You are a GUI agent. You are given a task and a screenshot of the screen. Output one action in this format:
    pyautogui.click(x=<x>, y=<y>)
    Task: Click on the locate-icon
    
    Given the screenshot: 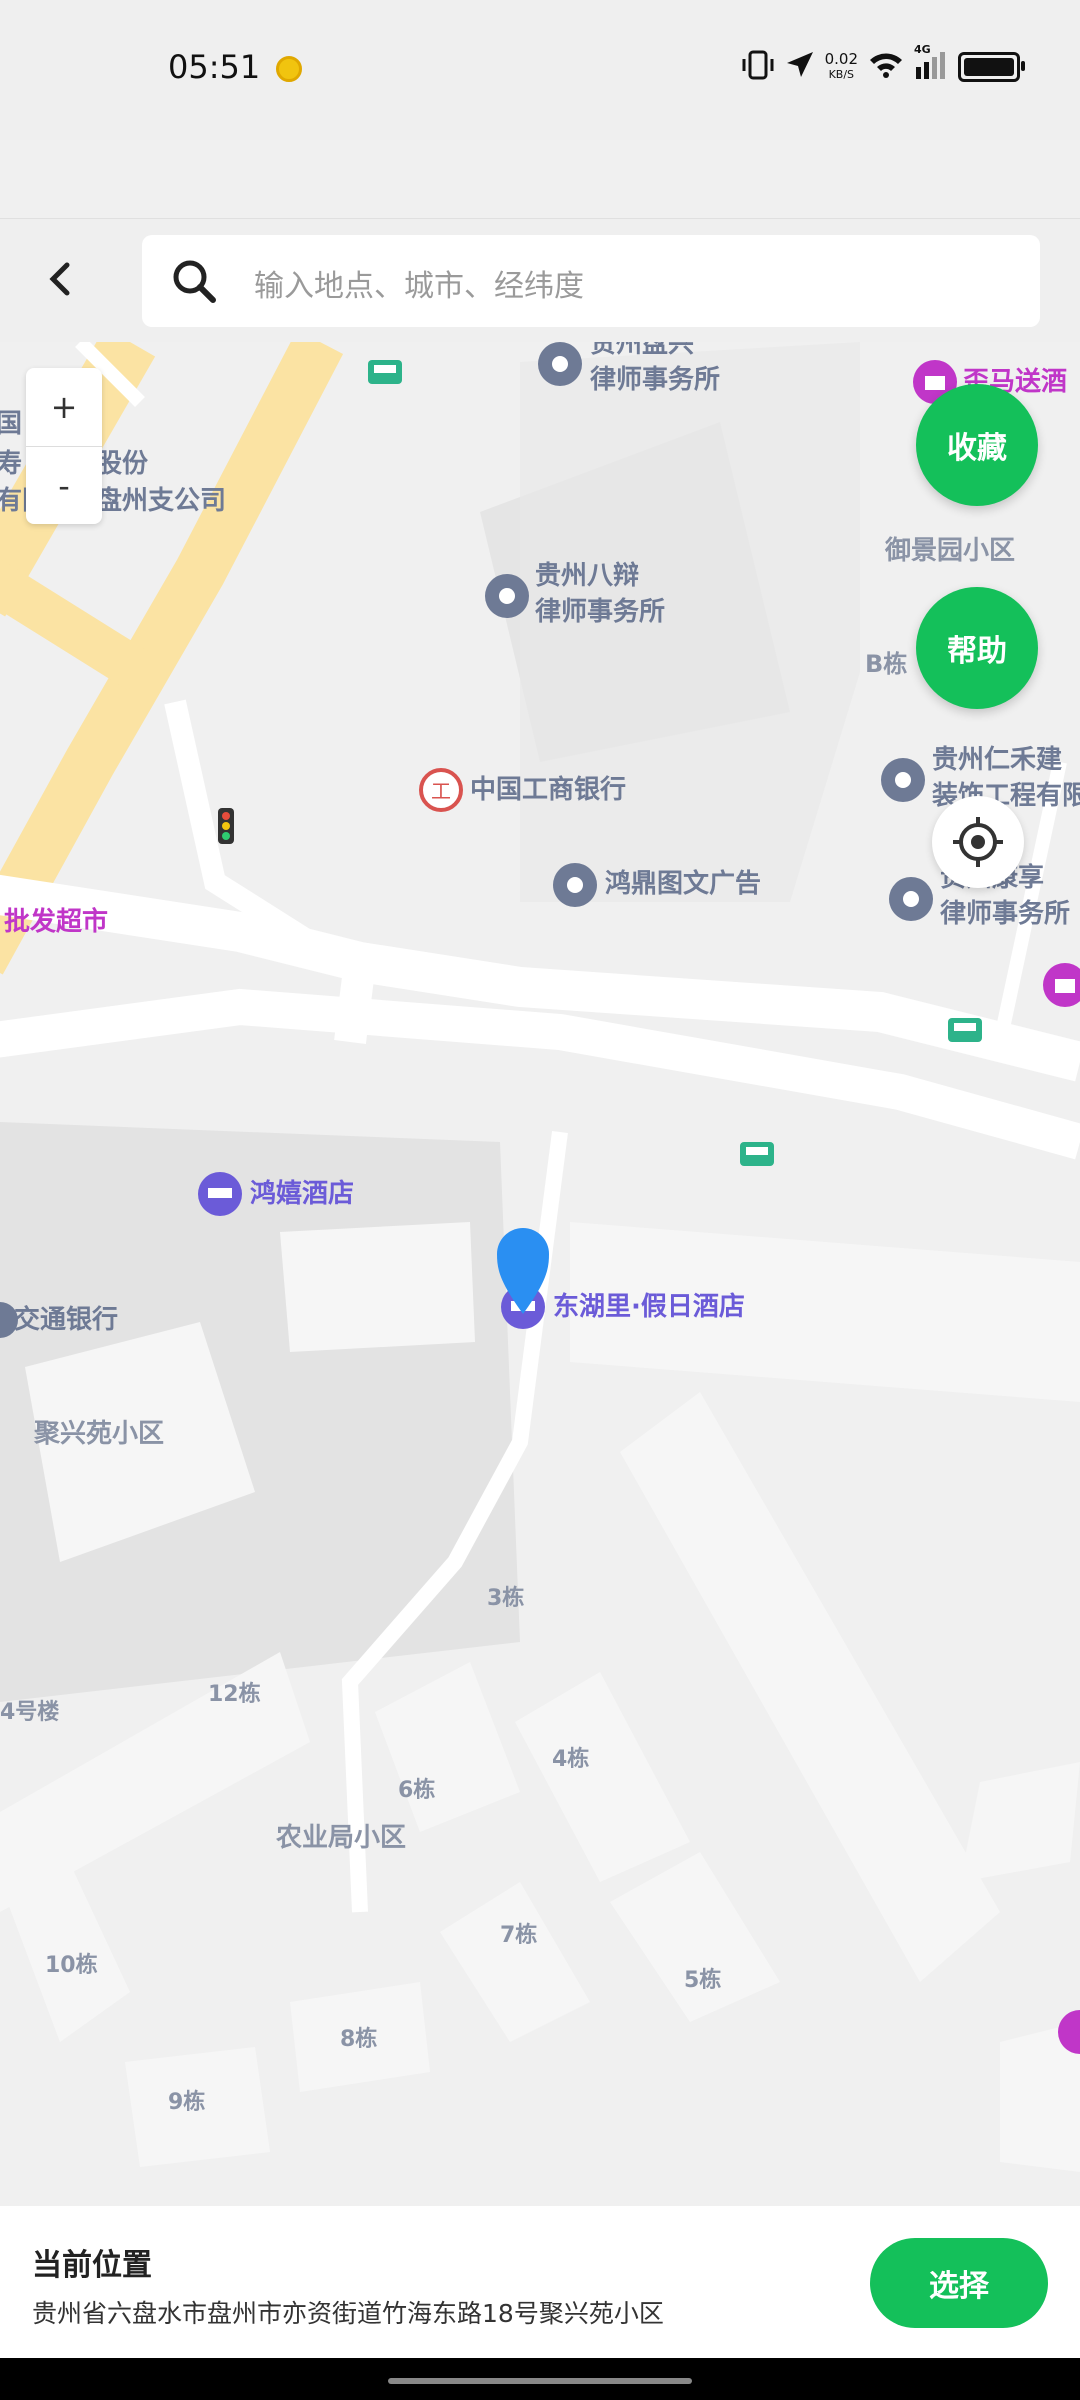 What is the action you would take?
    pyautogui.click(x=978, y=842)
    